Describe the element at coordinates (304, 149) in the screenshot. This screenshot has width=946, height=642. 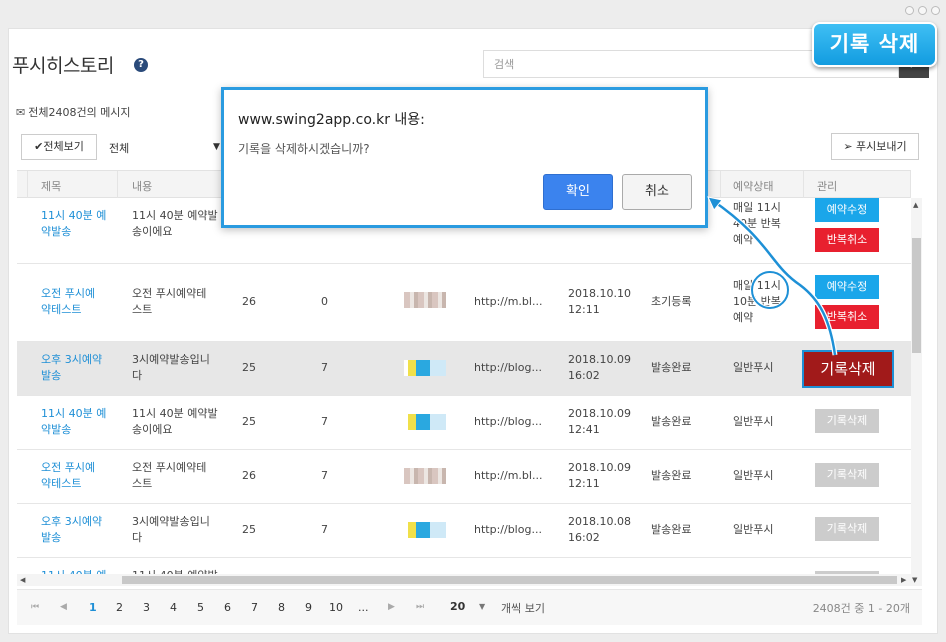
I see `dialog-message: 기록을 삭제하시겠습니까?` at that location.